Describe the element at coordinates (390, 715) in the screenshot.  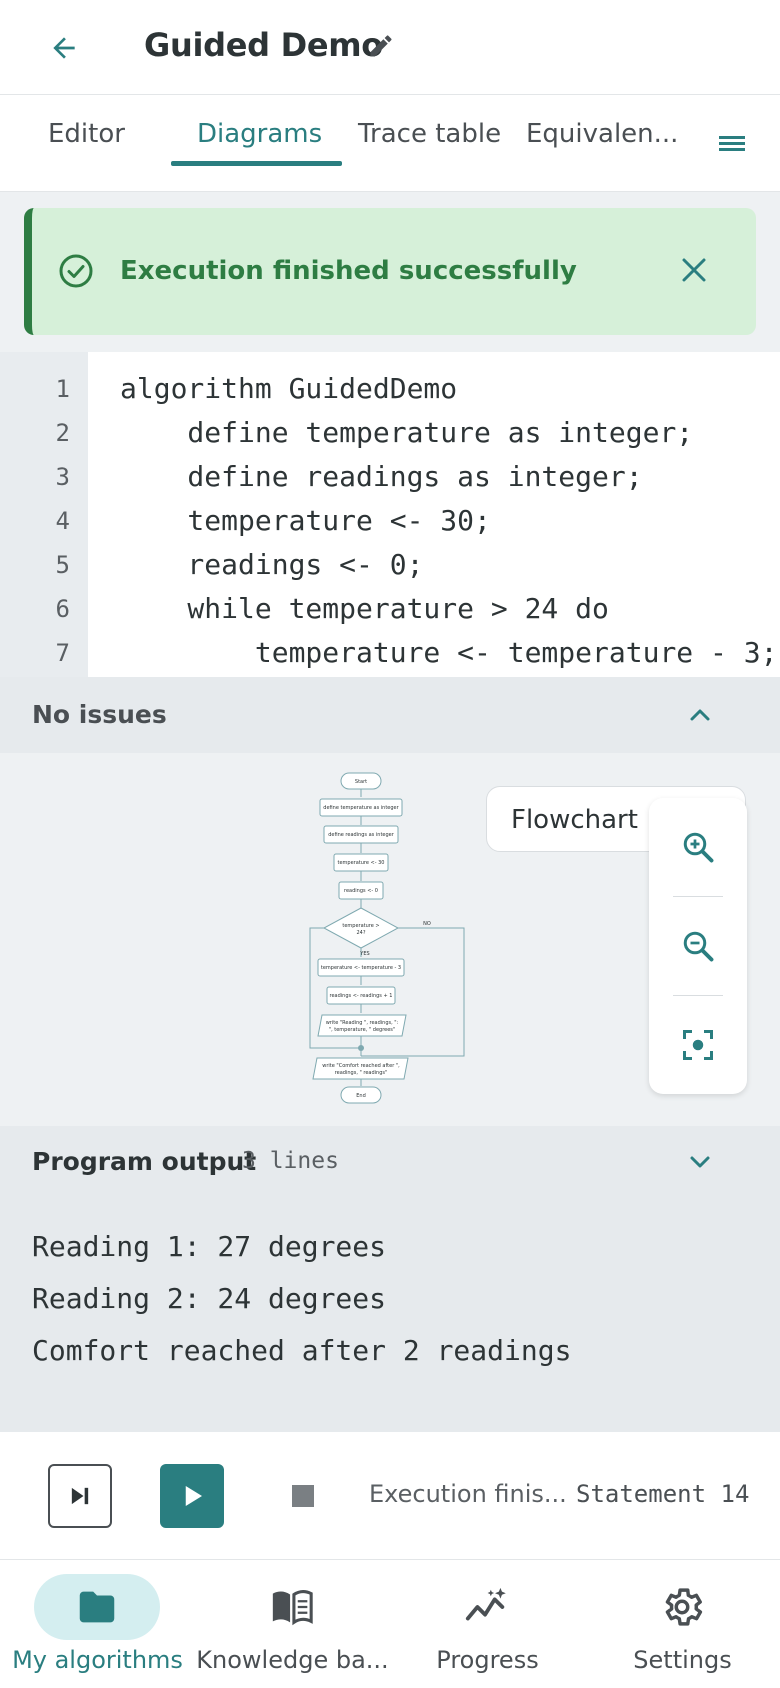
I see `issues-panel-toggle: No issues` at that location.